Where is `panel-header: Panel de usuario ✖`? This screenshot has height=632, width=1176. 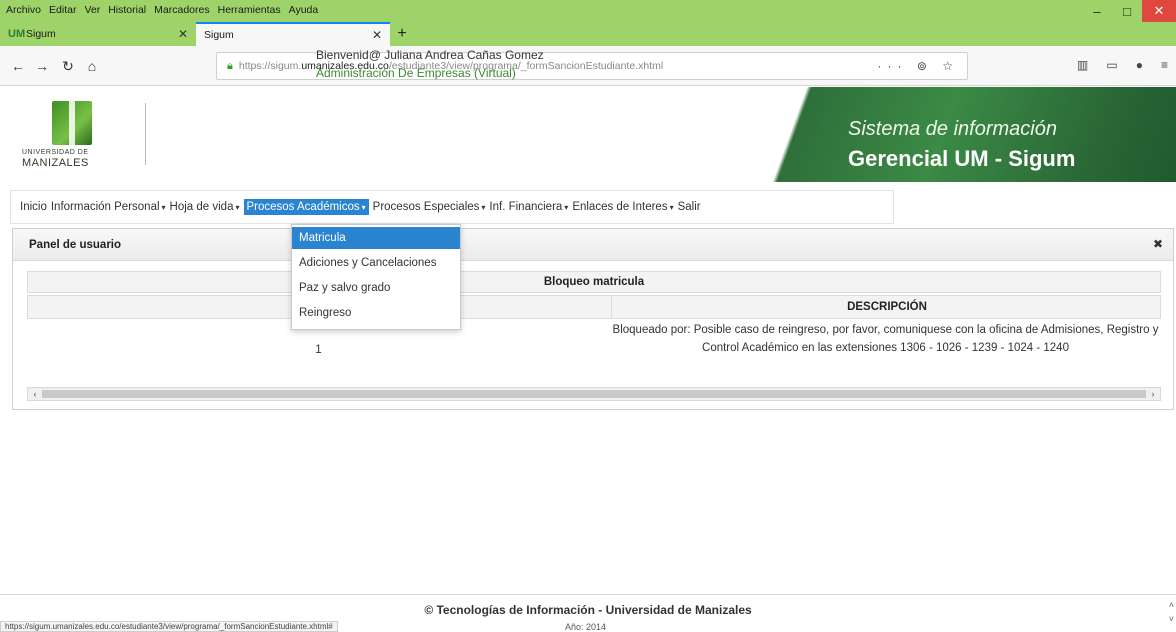
panel-header: Panel de usuario ✖ is located at coordinates (593, 245).